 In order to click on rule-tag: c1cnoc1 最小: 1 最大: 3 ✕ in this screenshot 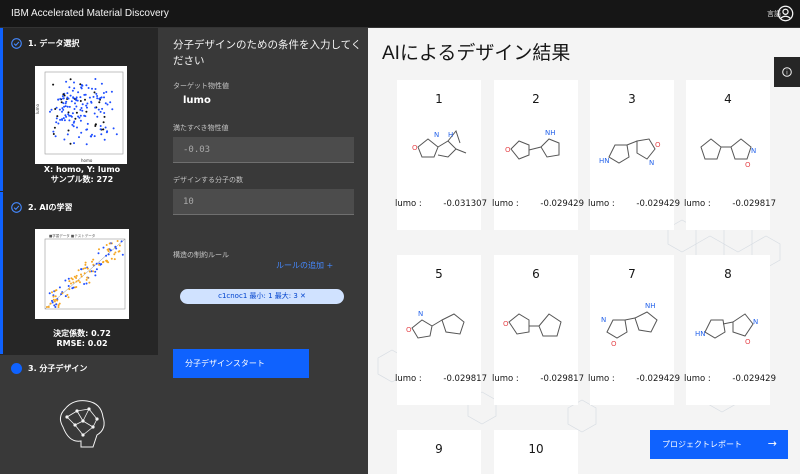, I will do `click(262, 296)`.